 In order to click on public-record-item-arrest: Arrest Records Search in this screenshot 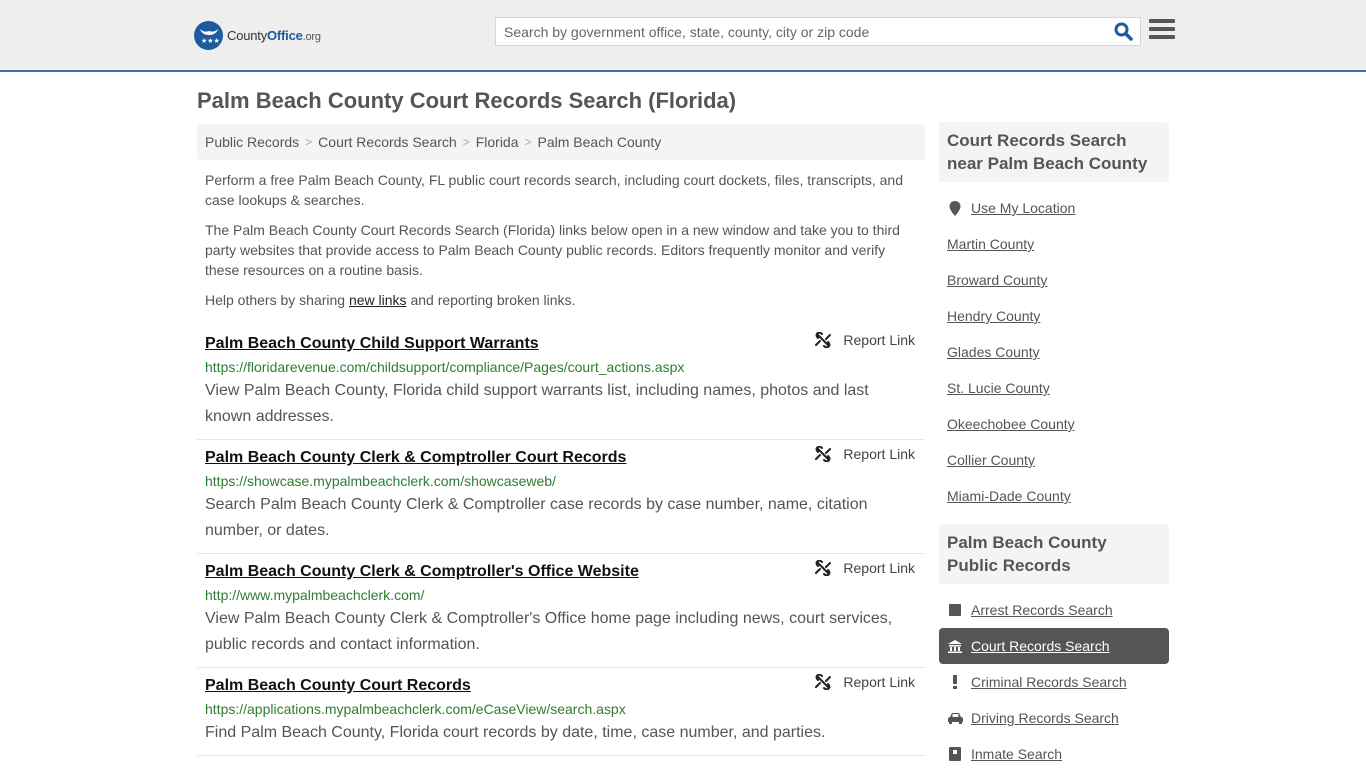, I will do `click(1054, 610)`.